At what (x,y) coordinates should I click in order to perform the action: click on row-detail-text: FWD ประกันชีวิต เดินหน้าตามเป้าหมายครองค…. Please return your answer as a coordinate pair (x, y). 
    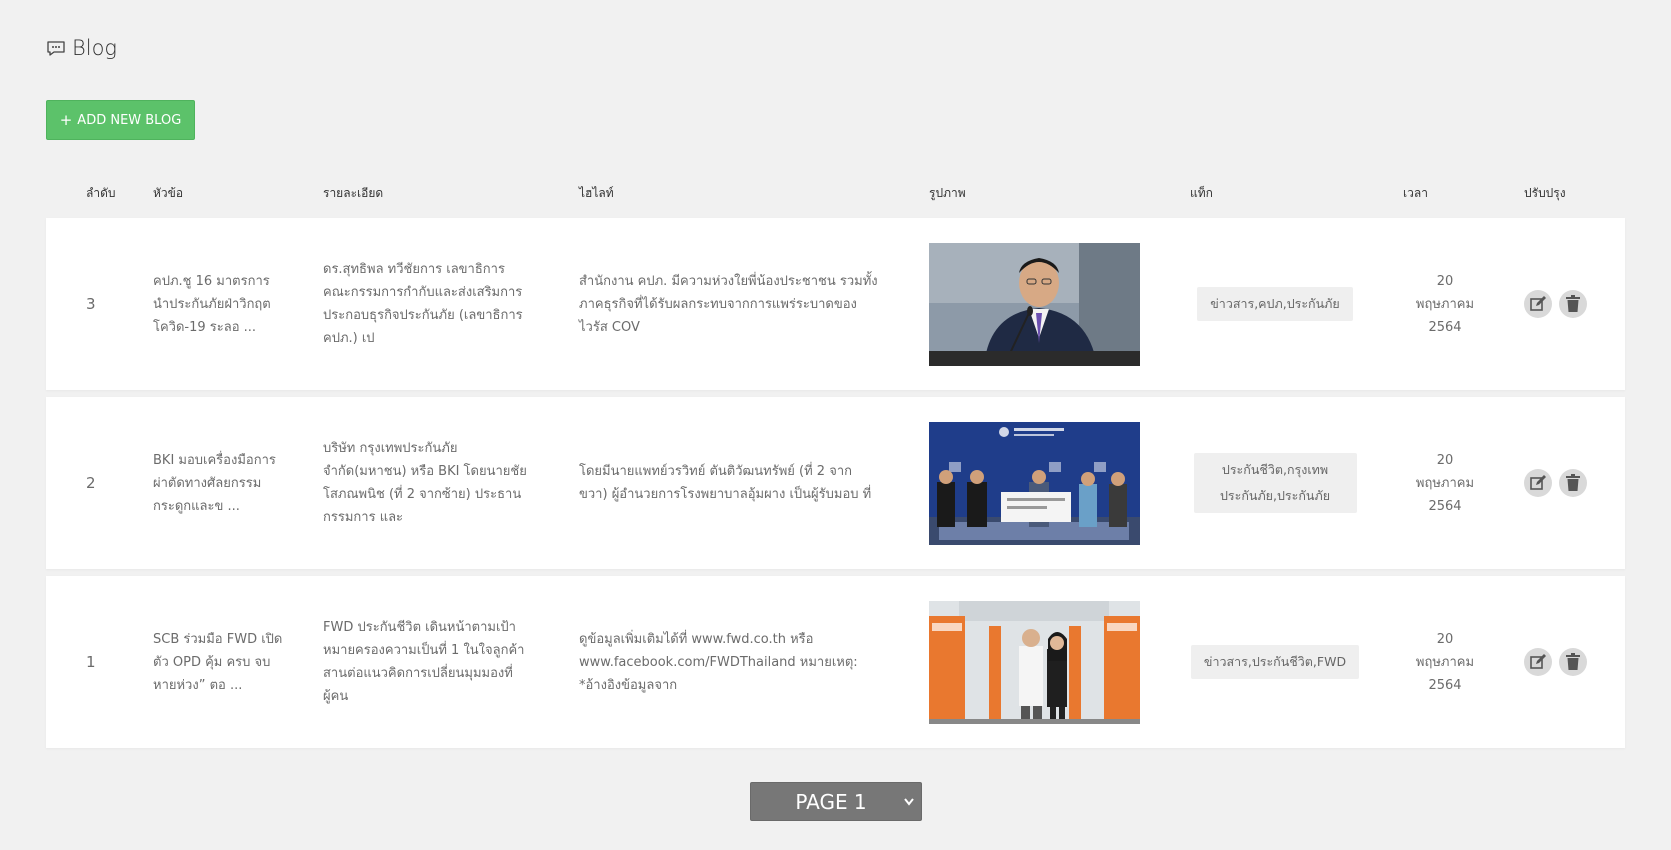
    Looking at the image, I should click on (424, 662).